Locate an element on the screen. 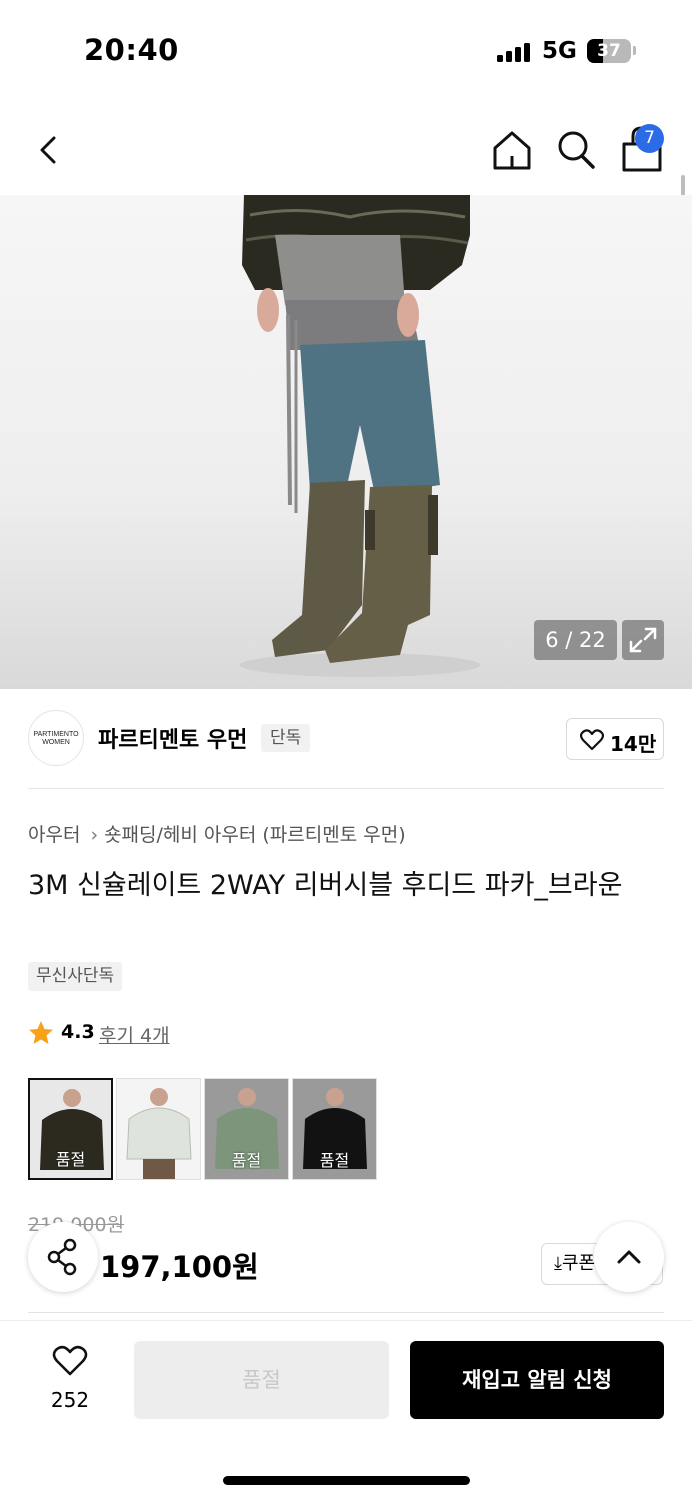 This screenshot has height=1500, width=692. product-photo-illustration is located at coordinates (360, 436).